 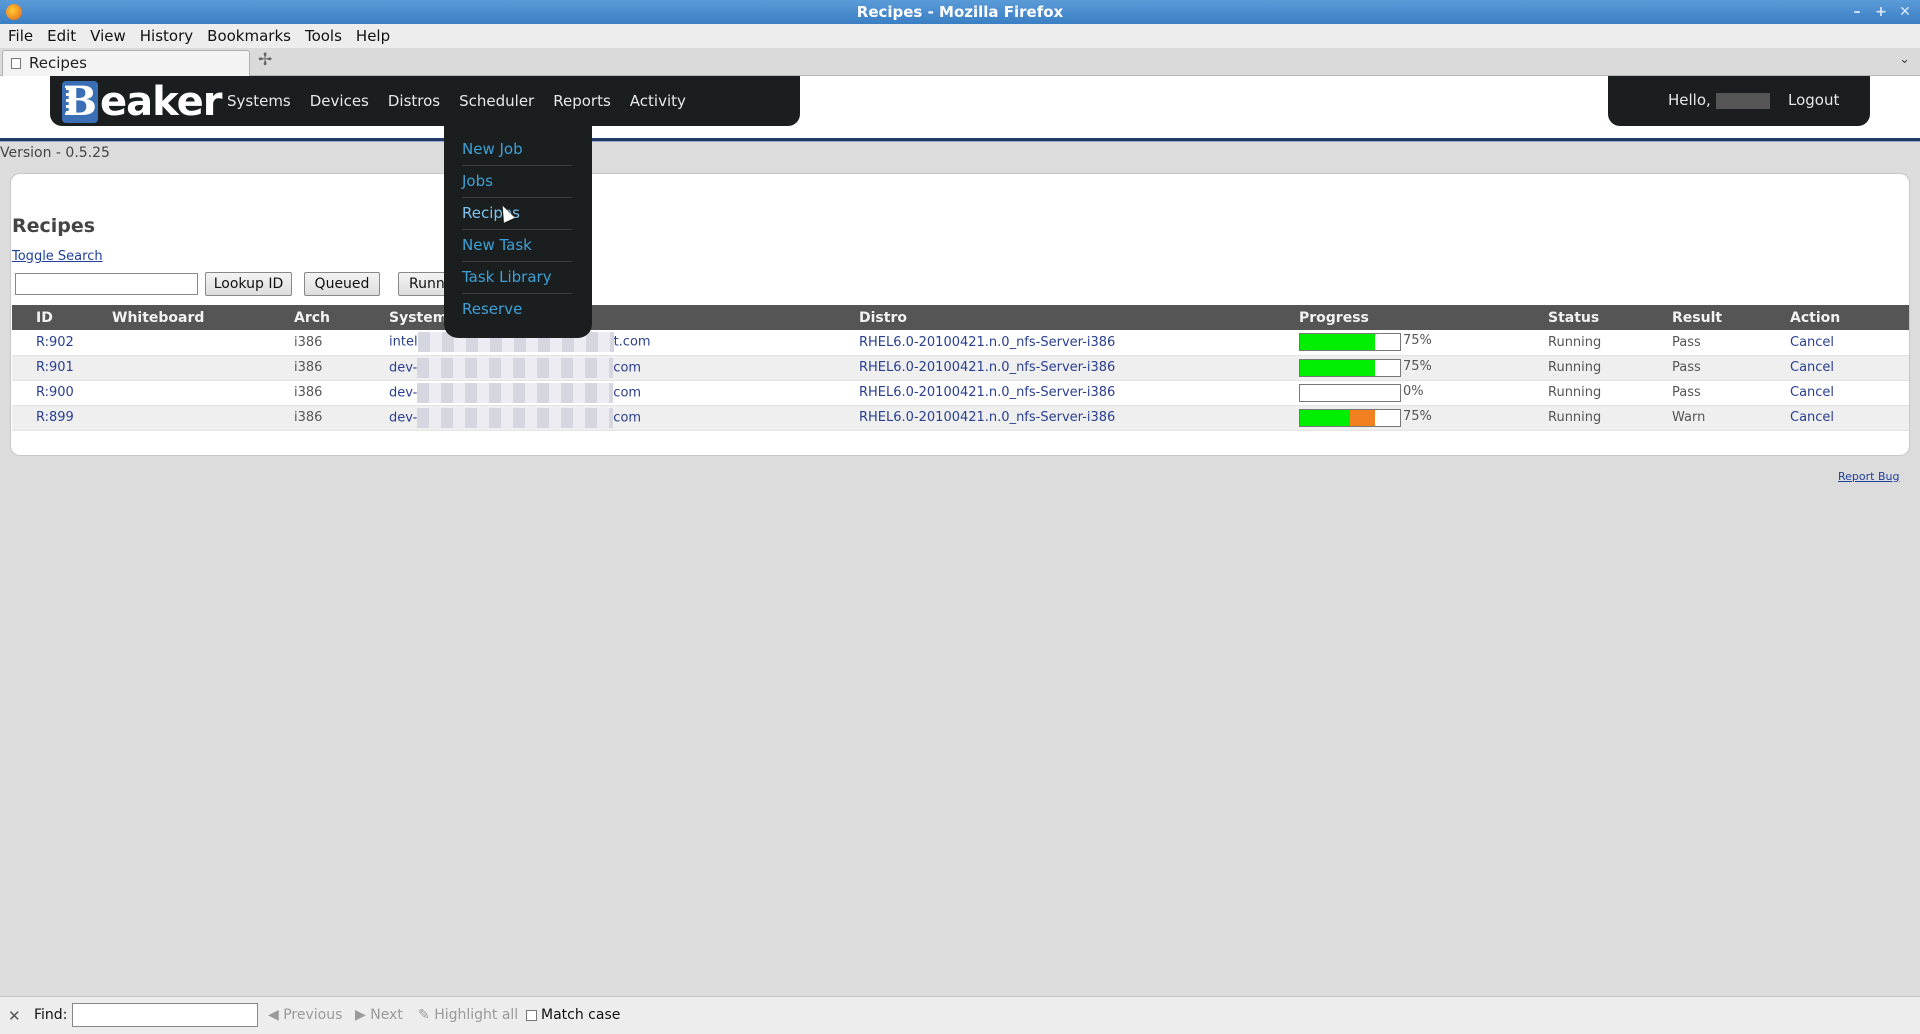 What do you see at coordinates (323, 36) in the screenshot?
I see `menu-tools: Tools` at bounding box center [323, 36].